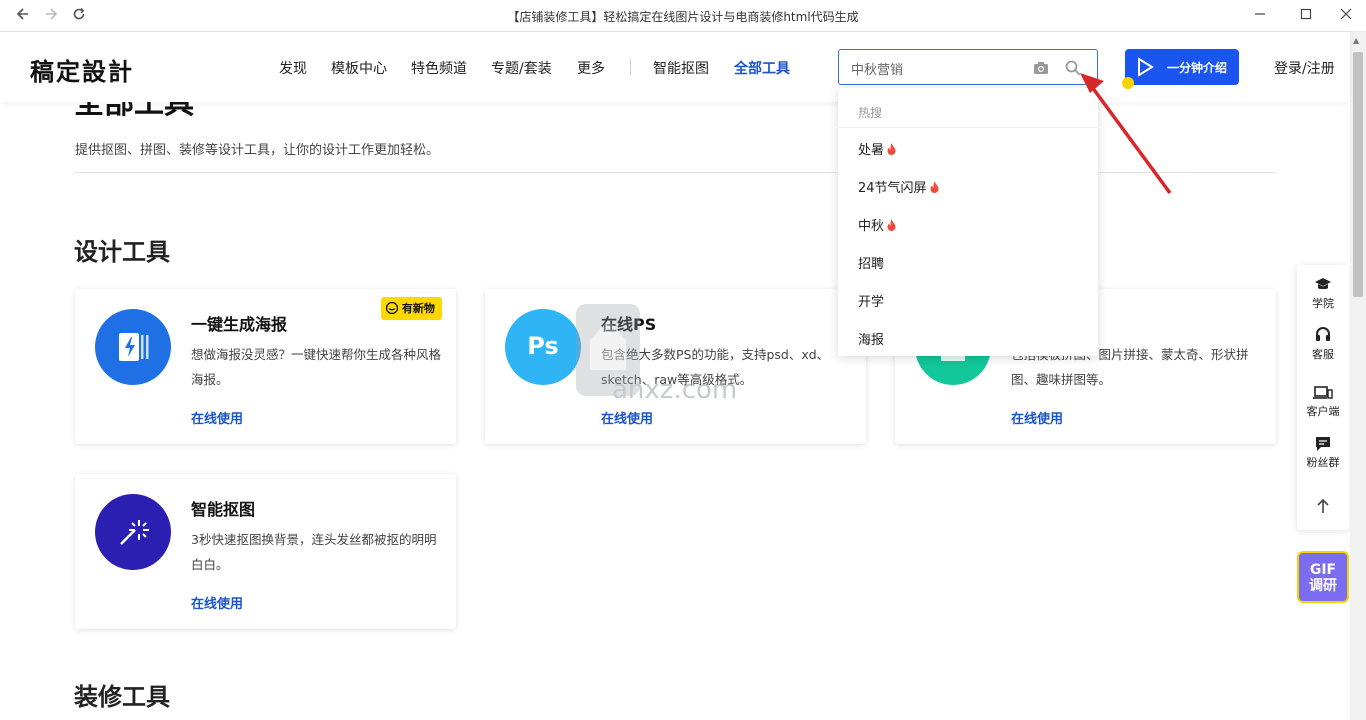  Describe the element at coordinates (1323, 284) in the screenshot. I see `graduation-cap-icon` at that location.